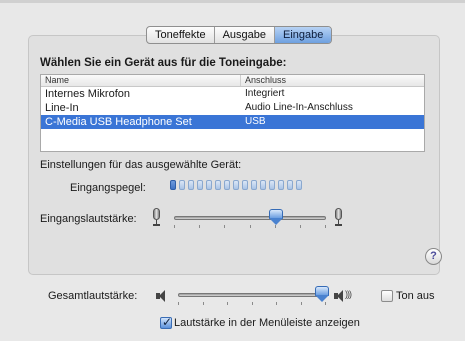 The height and width of the screenshot is (341, 465). I want to click on tab-sound-effects: Toneffekte, so click(181, 35).